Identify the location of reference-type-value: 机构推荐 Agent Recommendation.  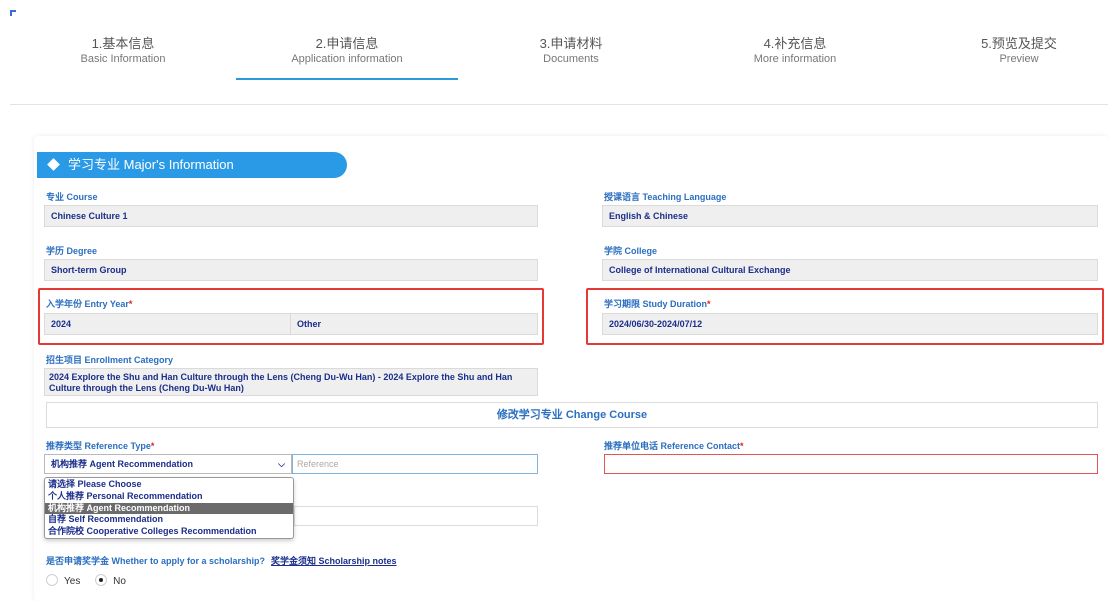
(122, 464).